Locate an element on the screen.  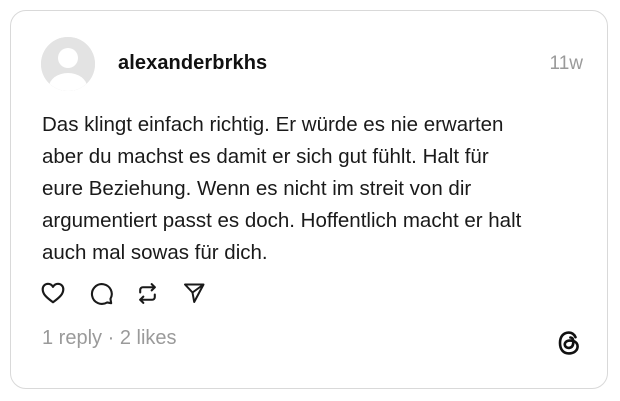
comment-icon is located at coordinates (101, 293).